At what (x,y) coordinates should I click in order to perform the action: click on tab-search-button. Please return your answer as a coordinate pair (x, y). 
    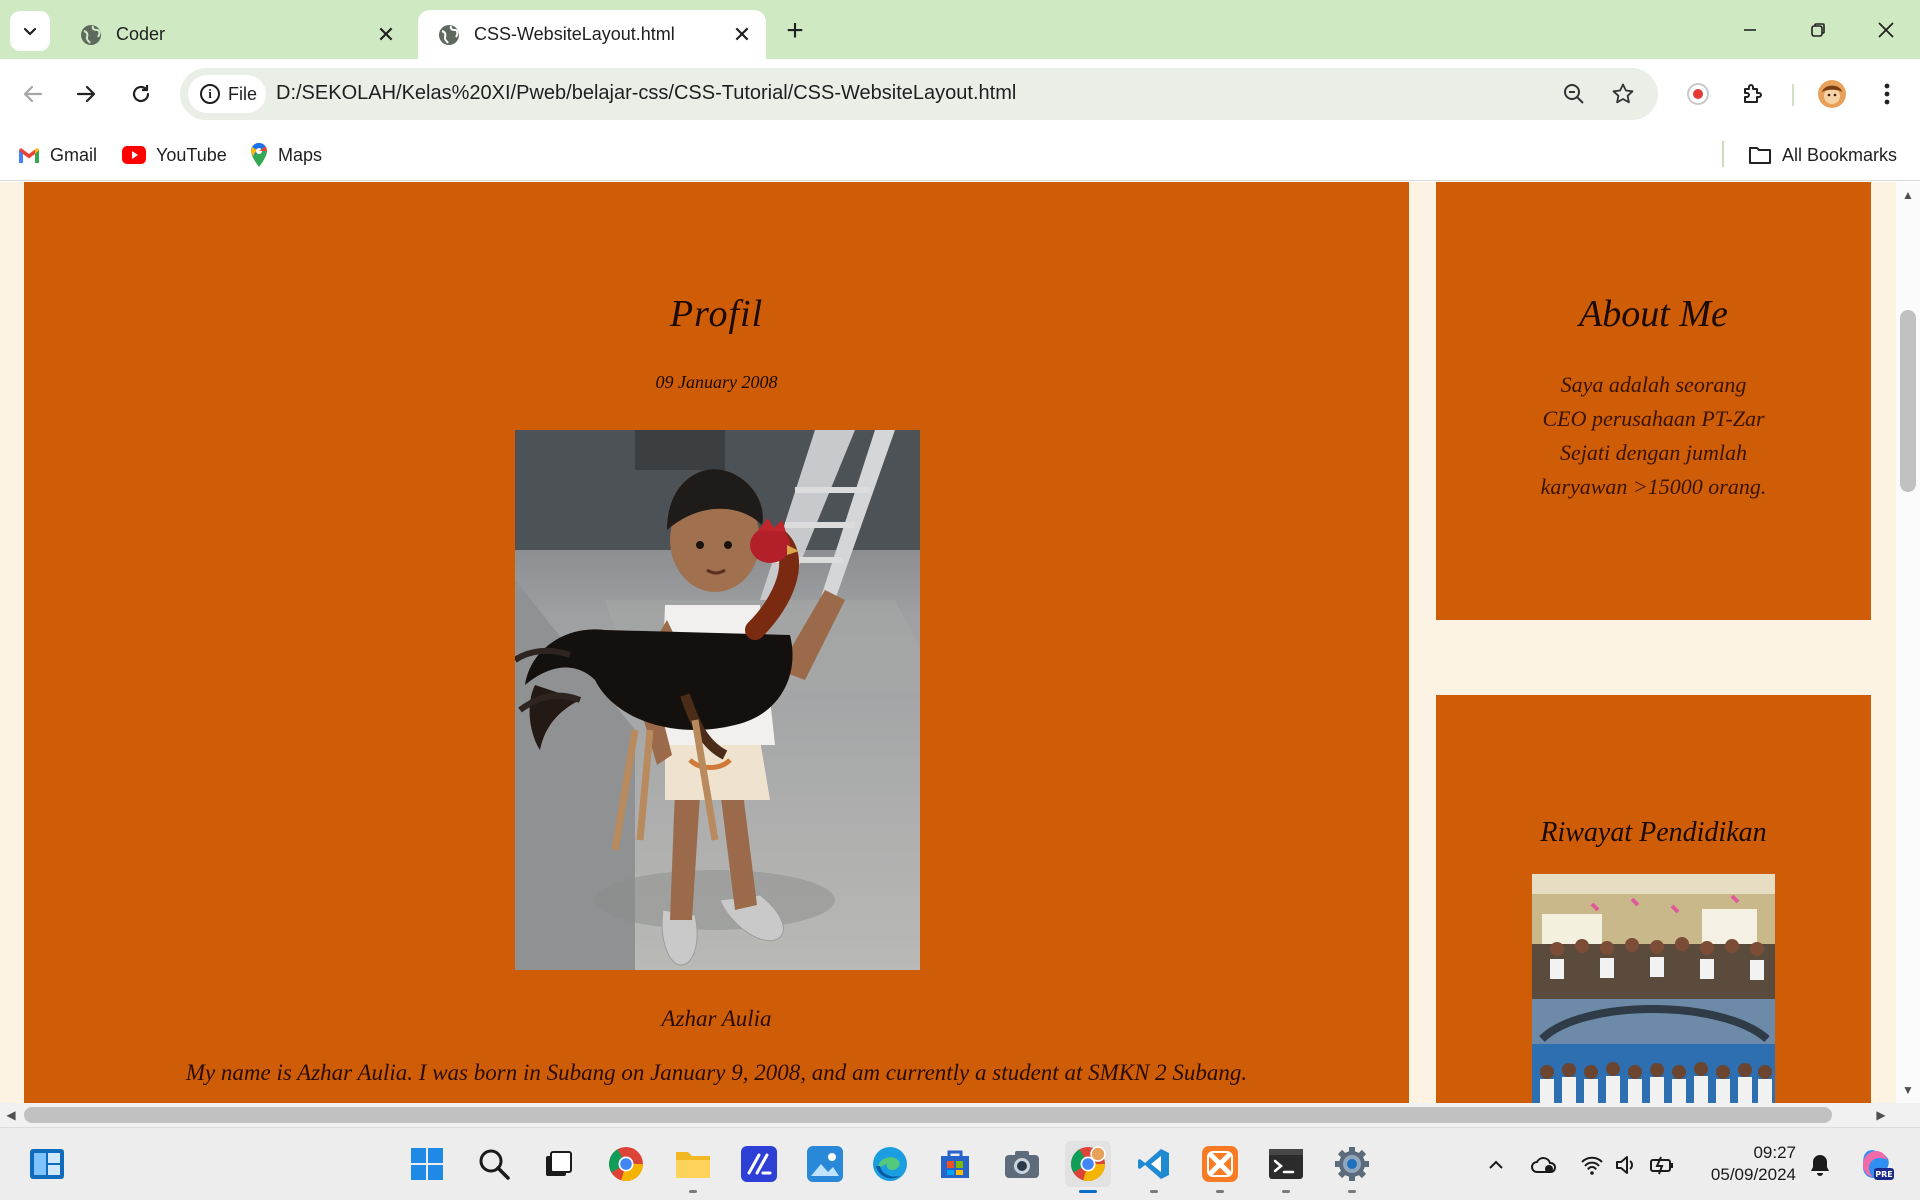
    Looking at the image, I should click on (30, 31).